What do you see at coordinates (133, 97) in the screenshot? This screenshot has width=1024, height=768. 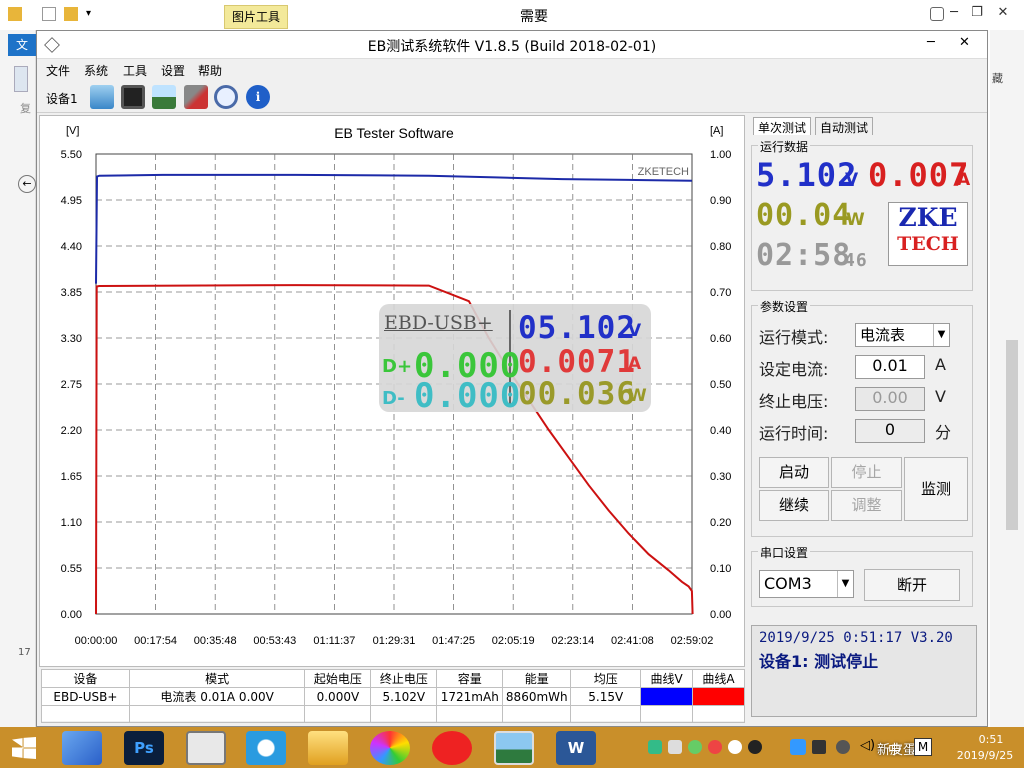 I see `save-icon` at bounding box center [133, 97].